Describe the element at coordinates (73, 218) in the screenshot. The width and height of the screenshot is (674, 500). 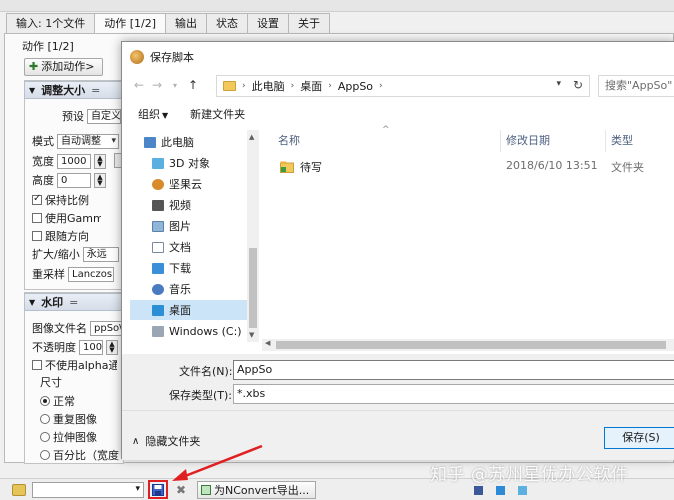
I see `use-gamma-label: 使用Gamma纠正` at that location.